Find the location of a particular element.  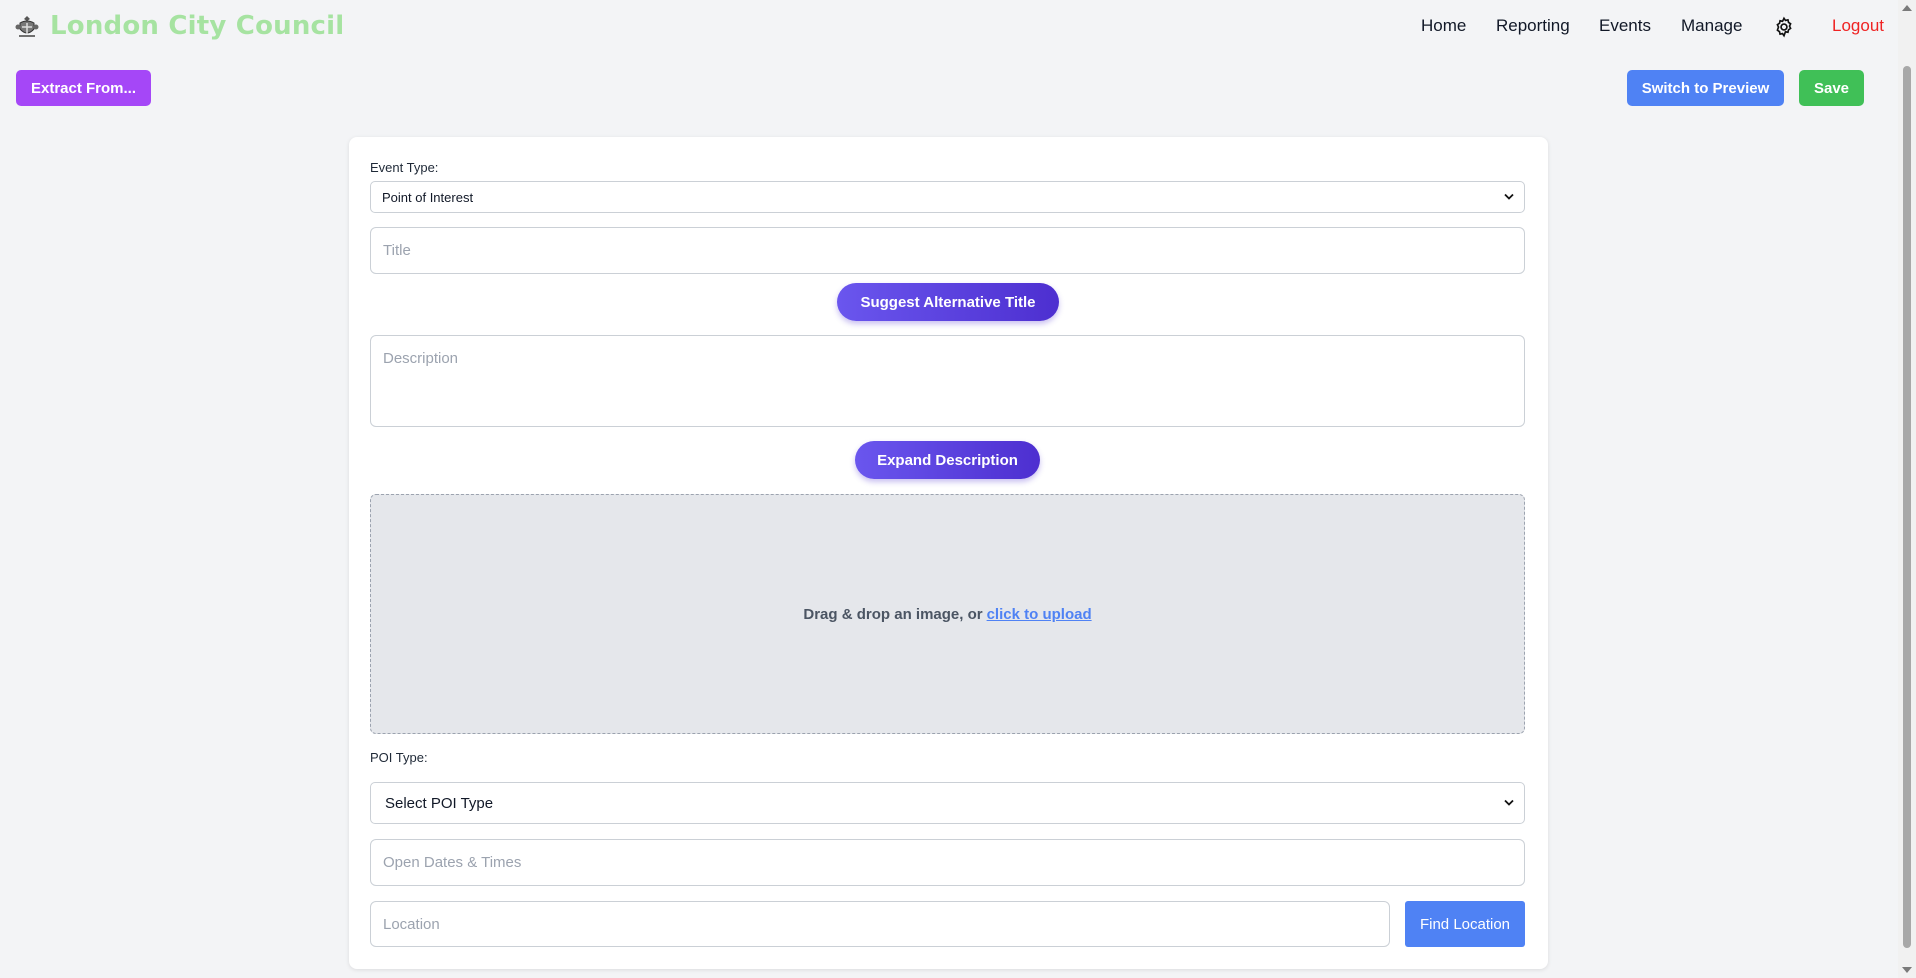

nav-home: Home is located at coordinates (1443, 26).